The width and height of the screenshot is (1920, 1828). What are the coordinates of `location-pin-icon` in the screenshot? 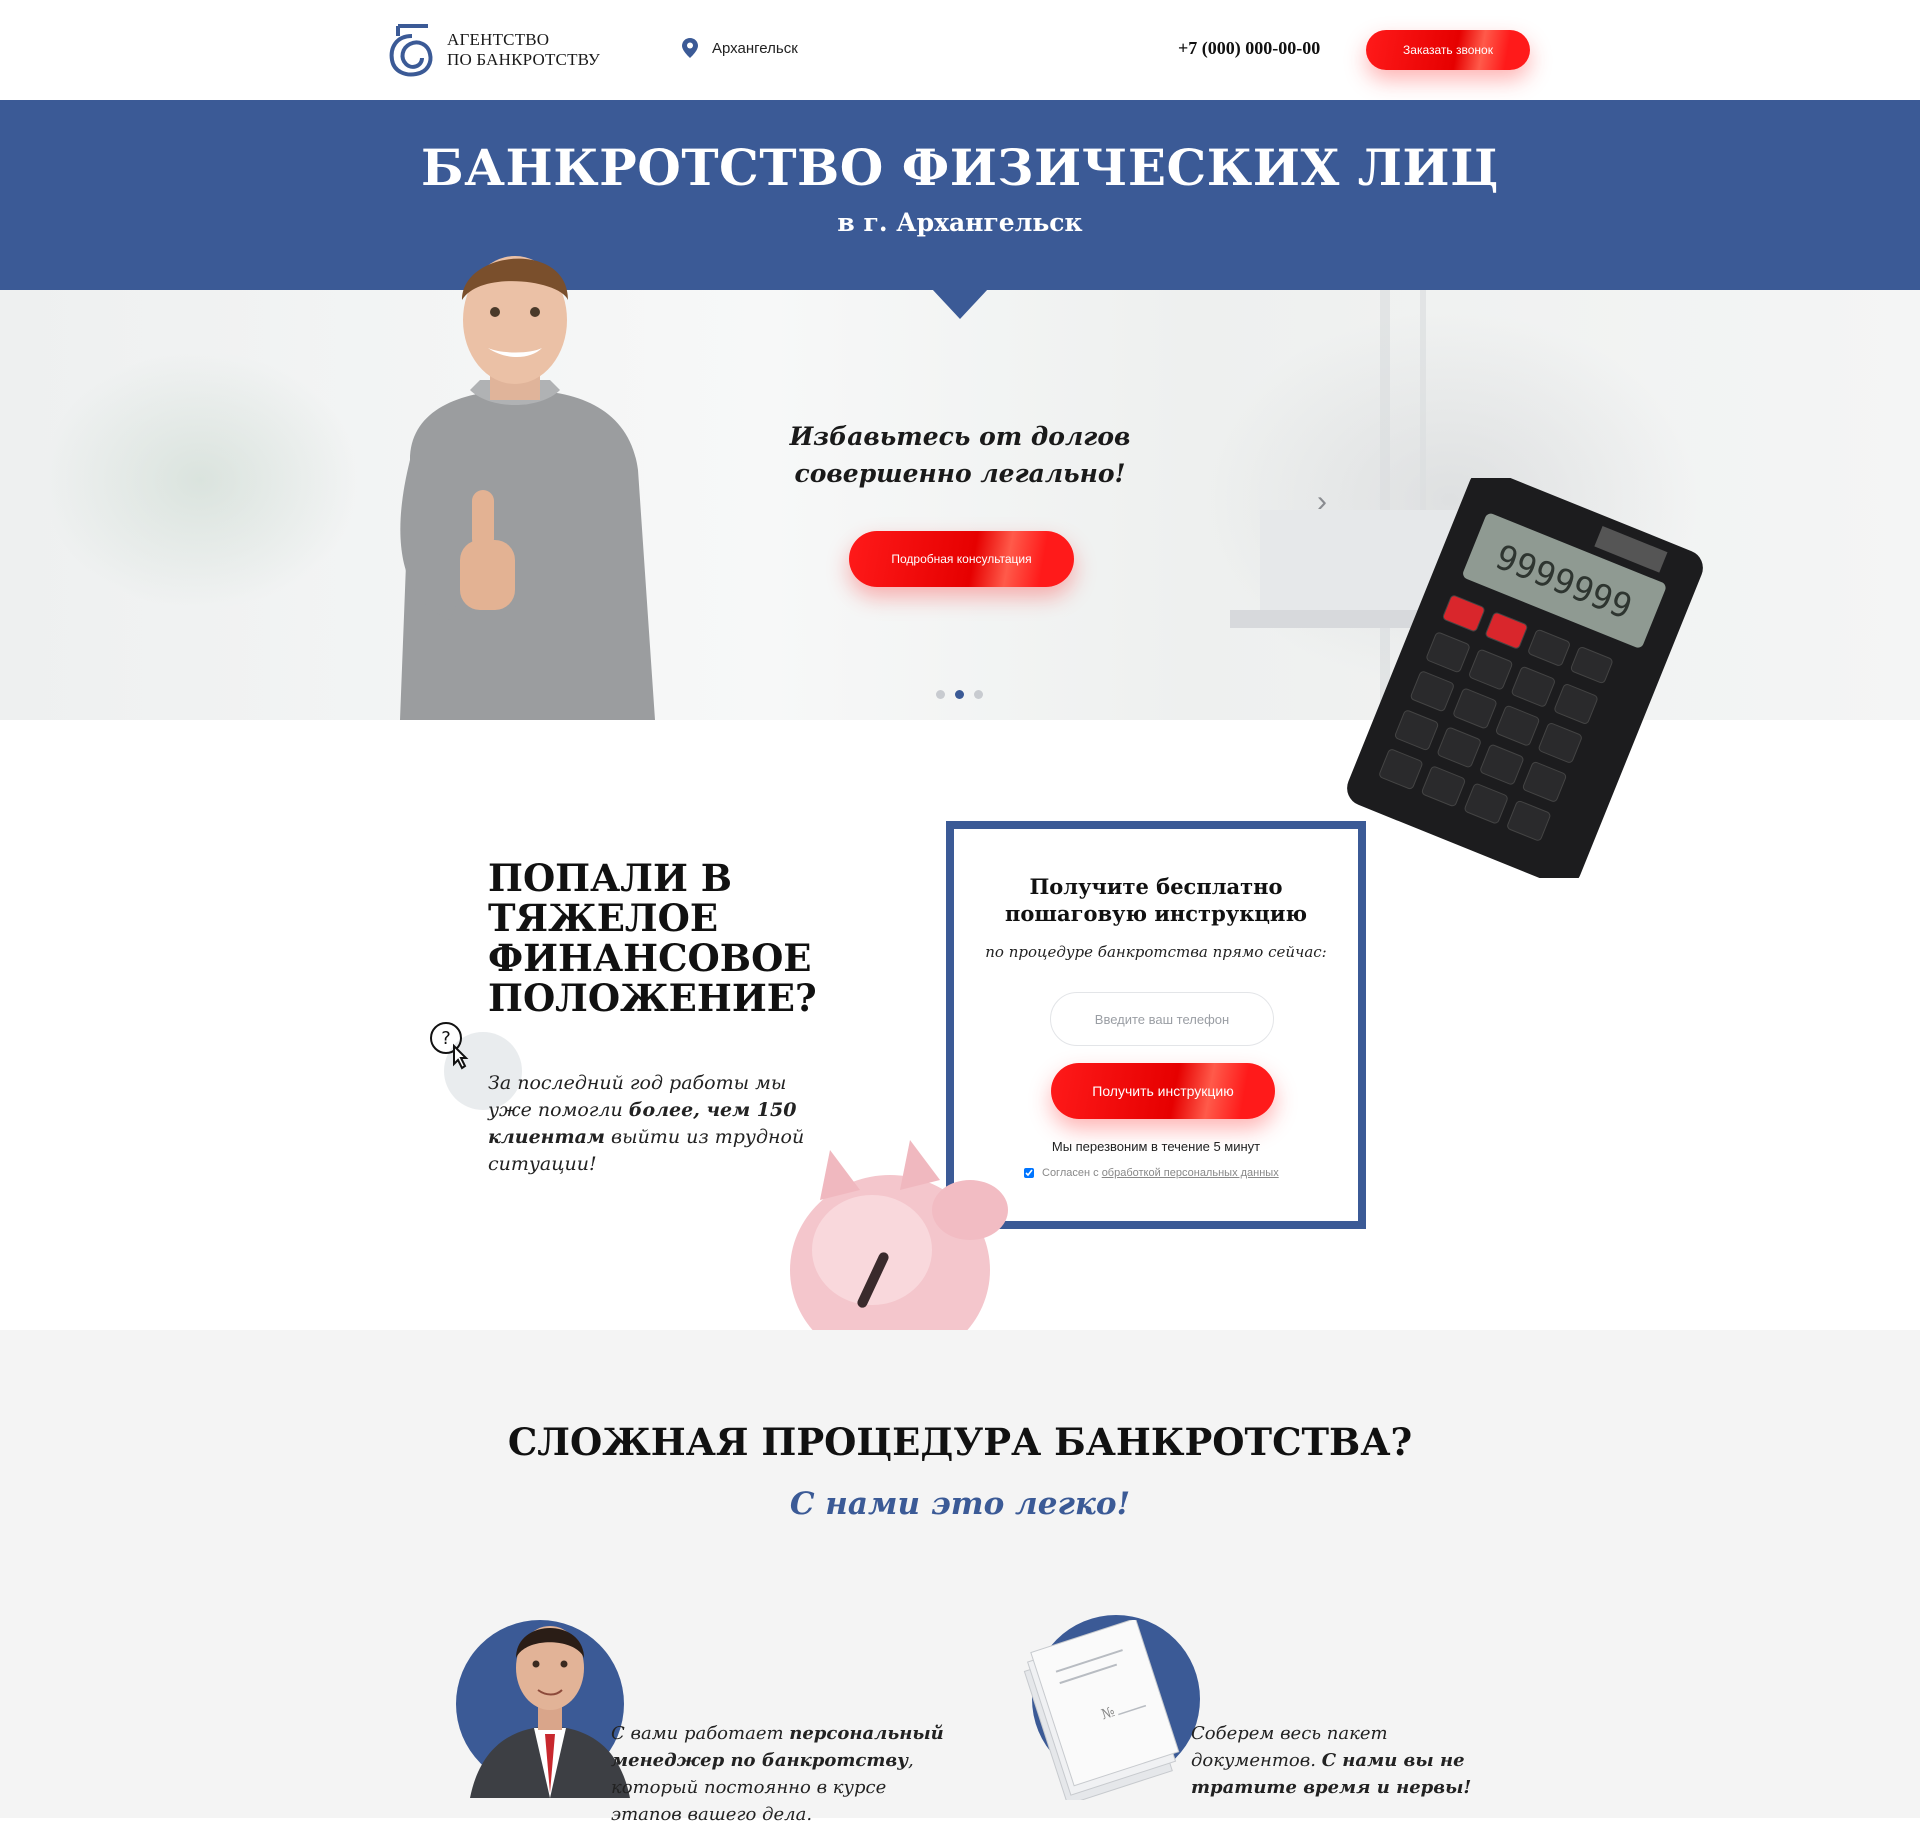 It's located at (690, 48).